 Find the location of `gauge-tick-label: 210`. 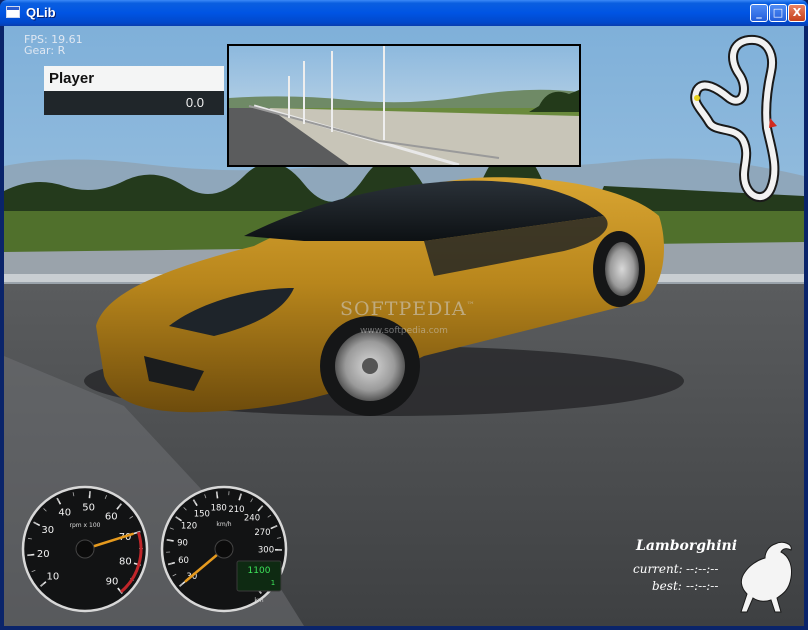

gauge-tick-label: 210 is located at coordinates (236, 510).